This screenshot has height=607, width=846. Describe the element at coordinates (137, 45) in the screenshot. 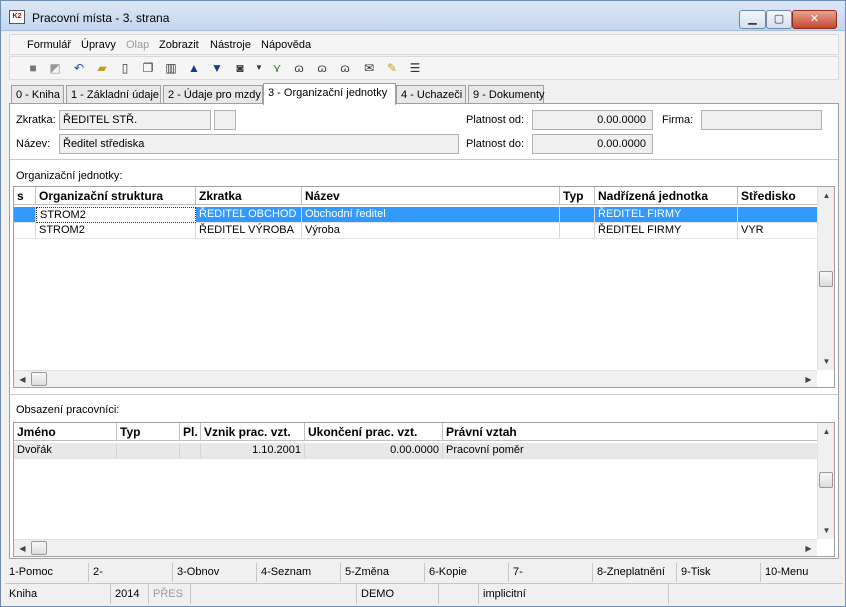

I see `menu-olap: Olap` at that location.